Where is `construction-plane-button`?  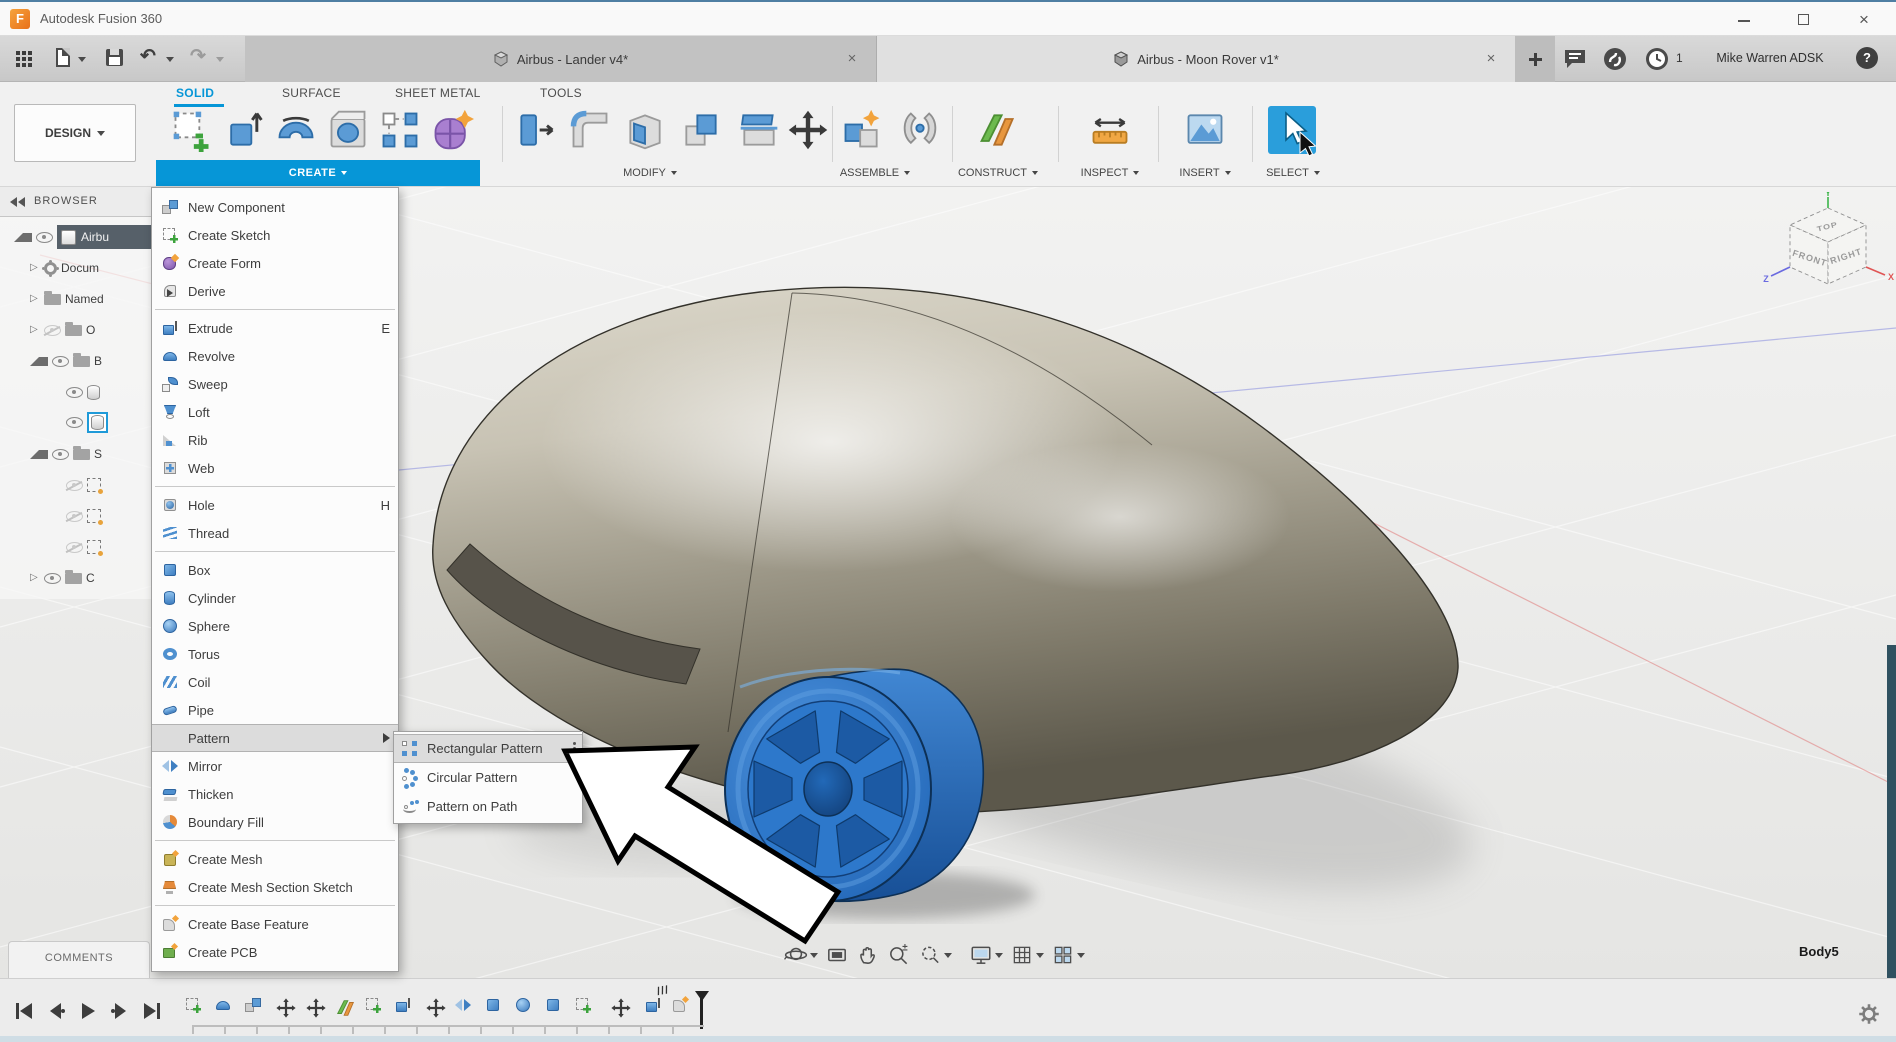
construction-plane-button is located at coordinates (998, 130).